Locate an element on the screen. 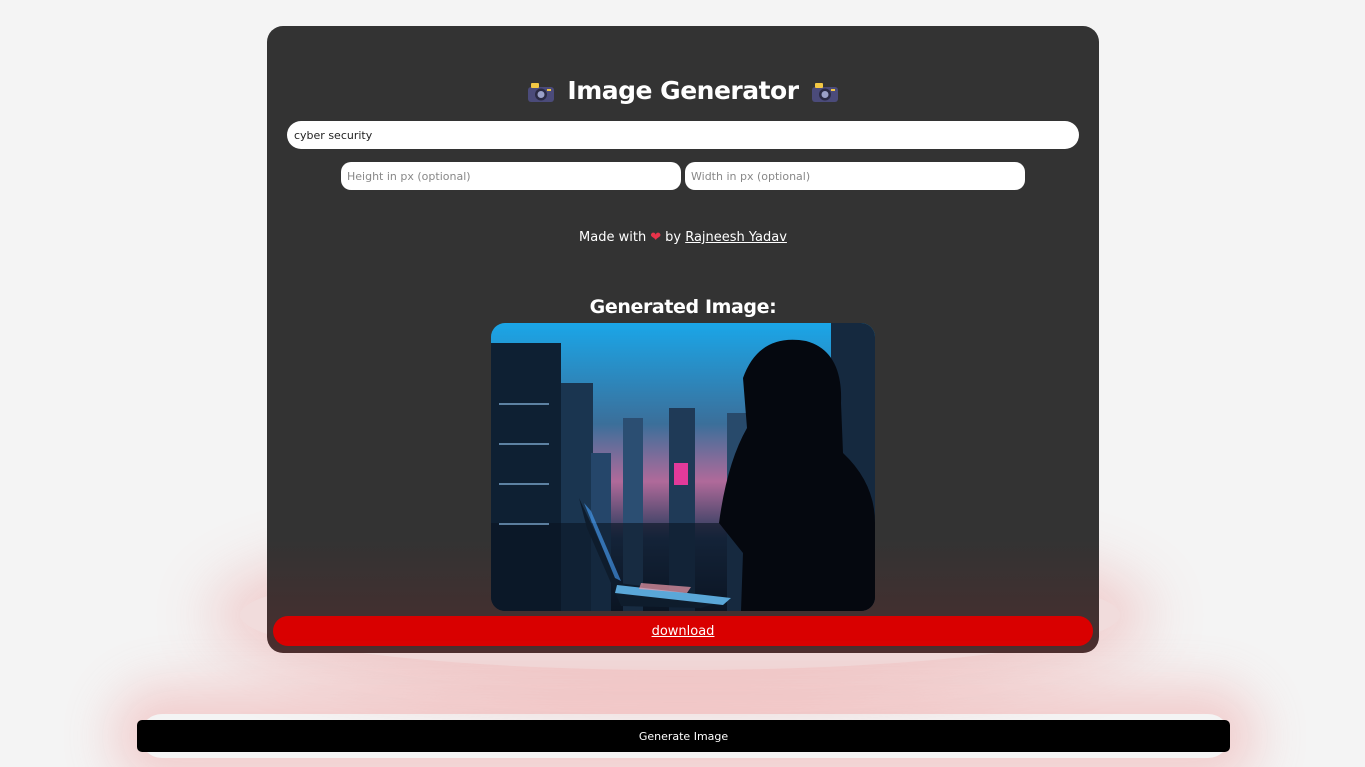 Image resolution: width=1365 pixels, height=767 pixels. height-input is located at coordinates (511, 176).